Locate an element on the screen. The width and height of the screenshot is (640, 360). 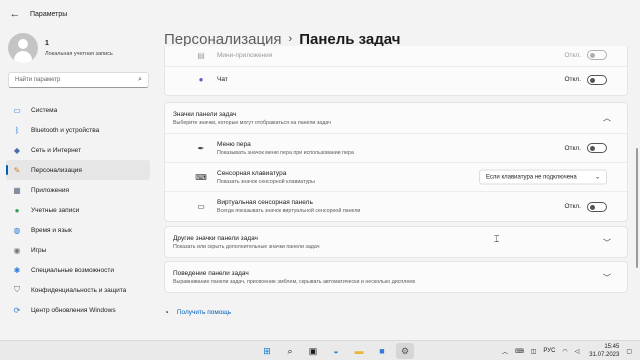
edge-icon: ◒ is located at coordinates (336, 351).